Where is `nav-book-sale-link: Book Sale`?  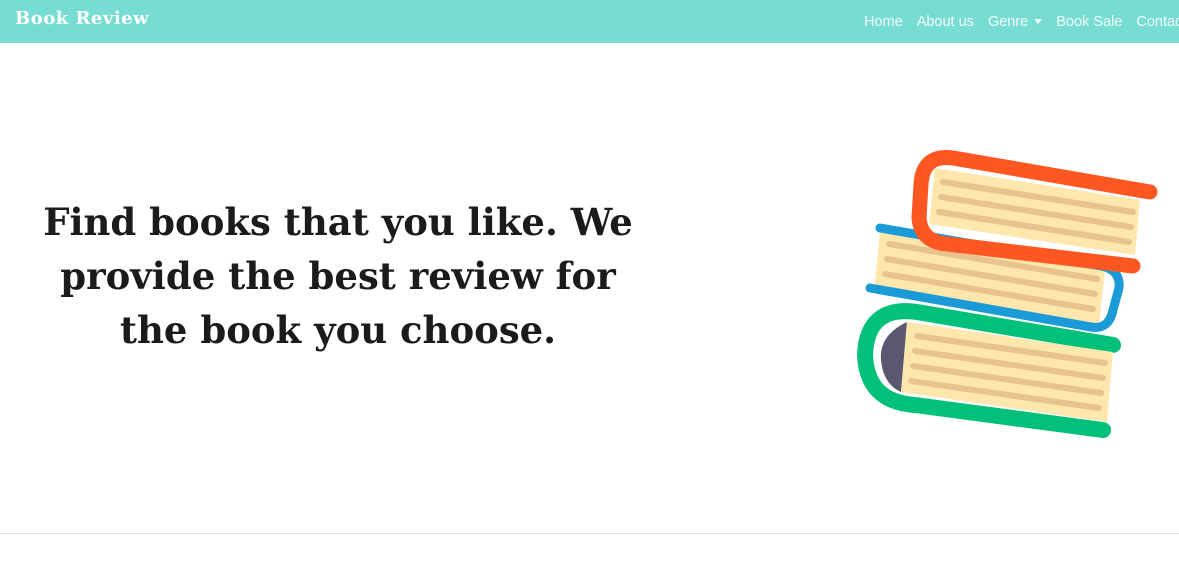
nav-book-sale-link: Book Sale is located at coordinates (1089, 22).